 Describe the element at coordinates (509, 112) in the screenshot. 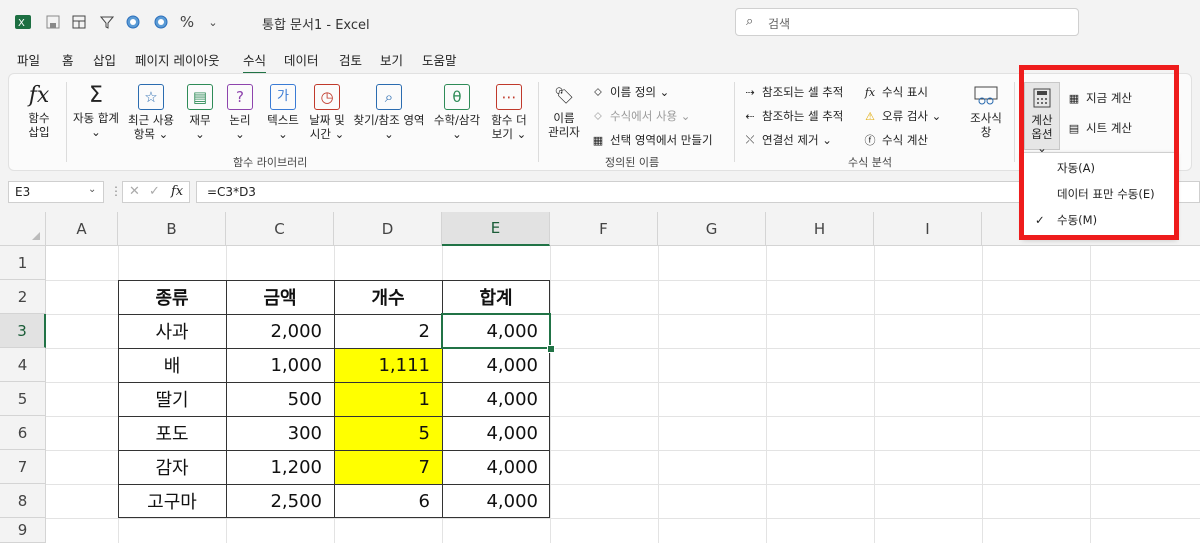

I see `more-functions-button: ⋯ 함수 더 보기 ⌄` at that location.